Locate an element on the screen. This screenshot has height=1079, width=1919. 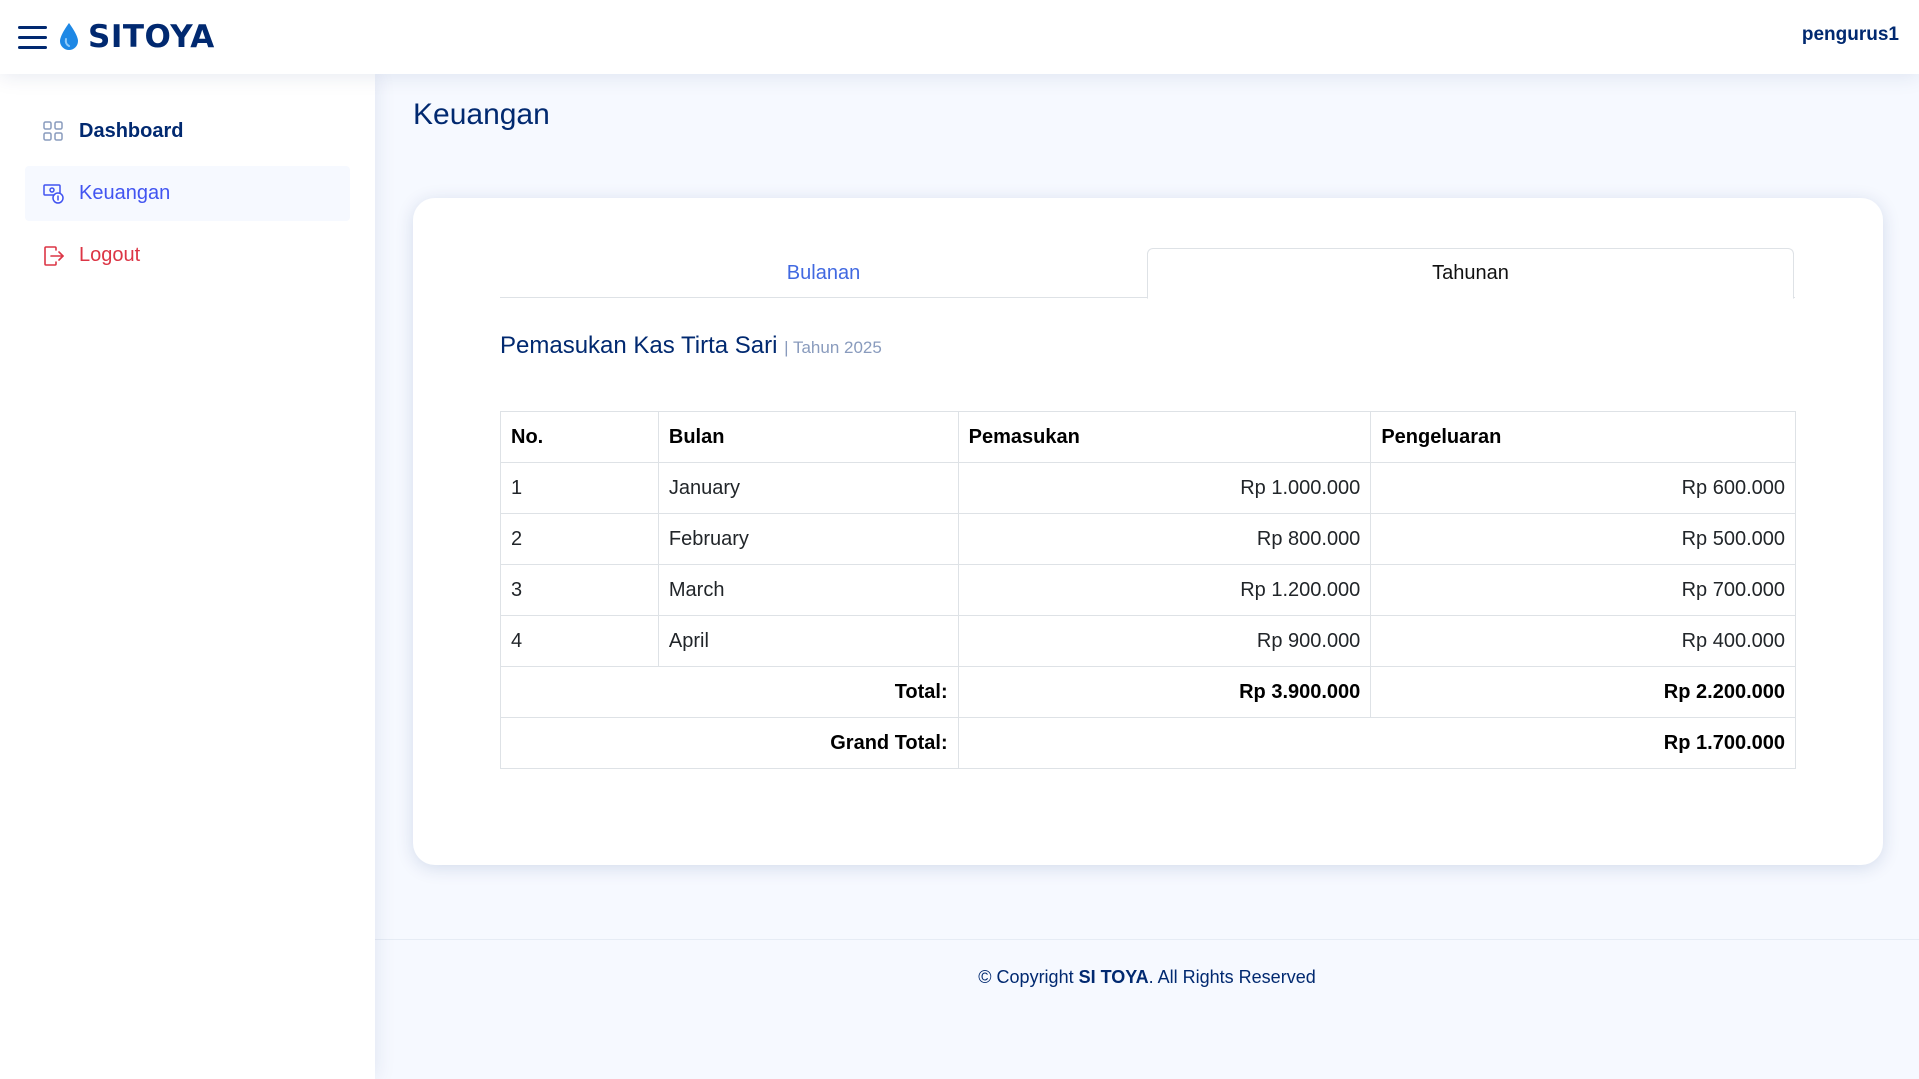
grid-icon is located at coordinates (54, 131).